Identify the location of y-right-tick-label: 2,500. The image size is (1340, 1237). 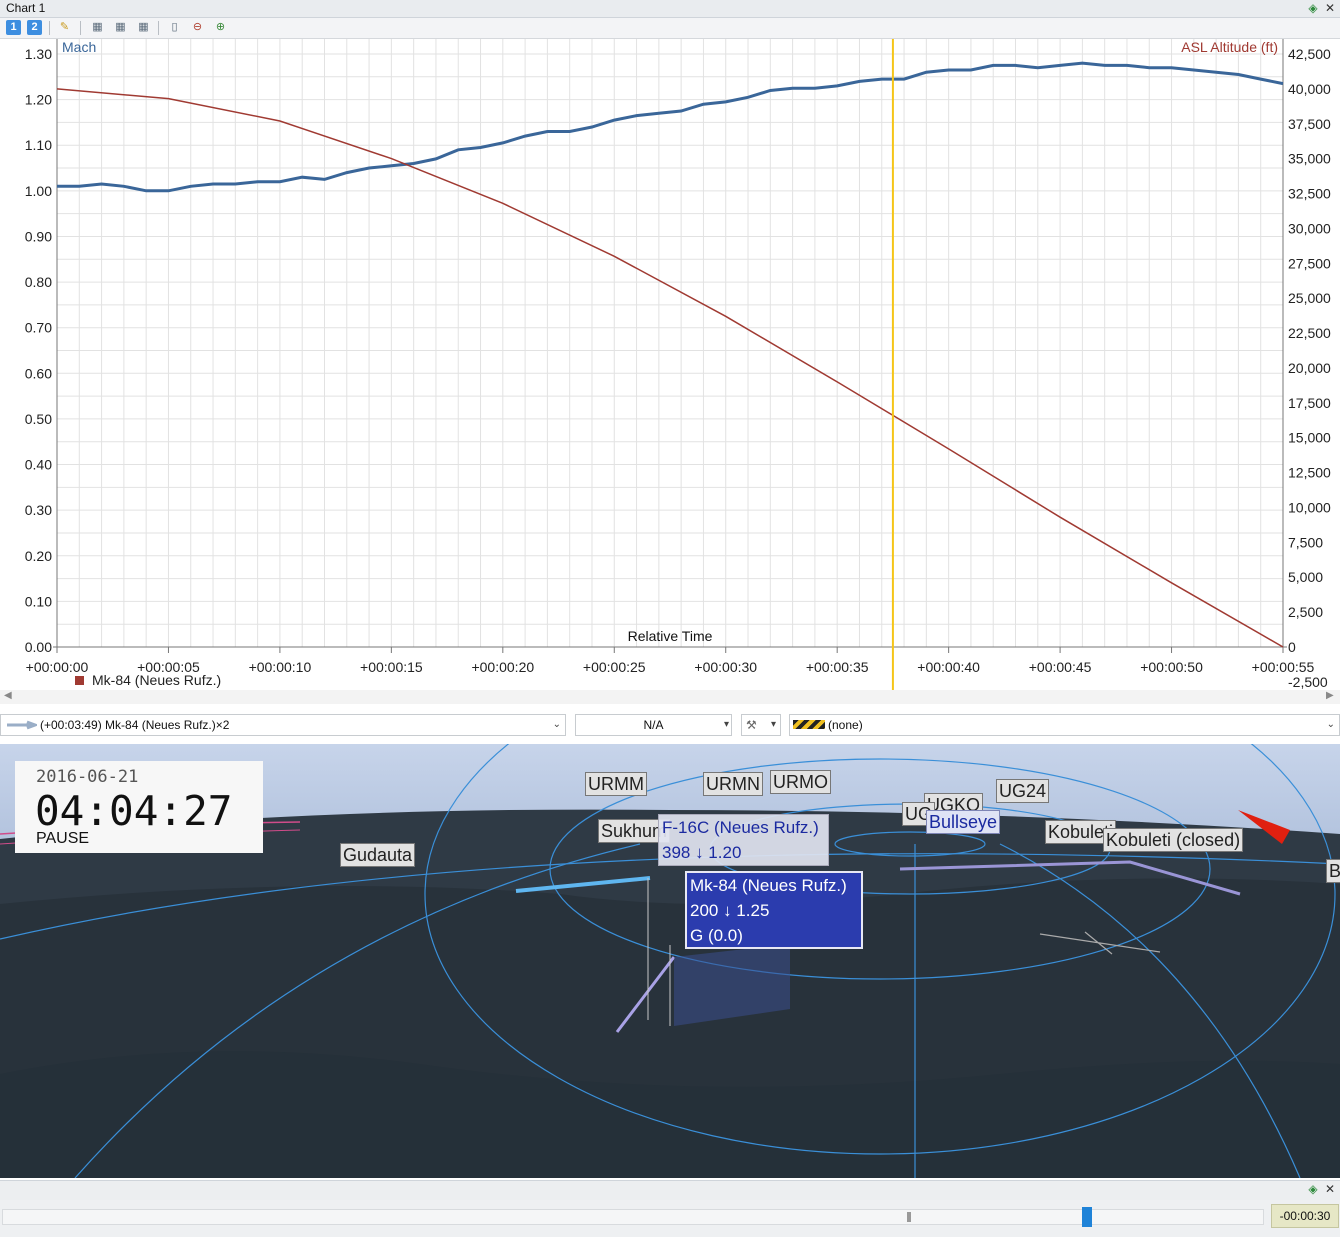
(1305, 612).